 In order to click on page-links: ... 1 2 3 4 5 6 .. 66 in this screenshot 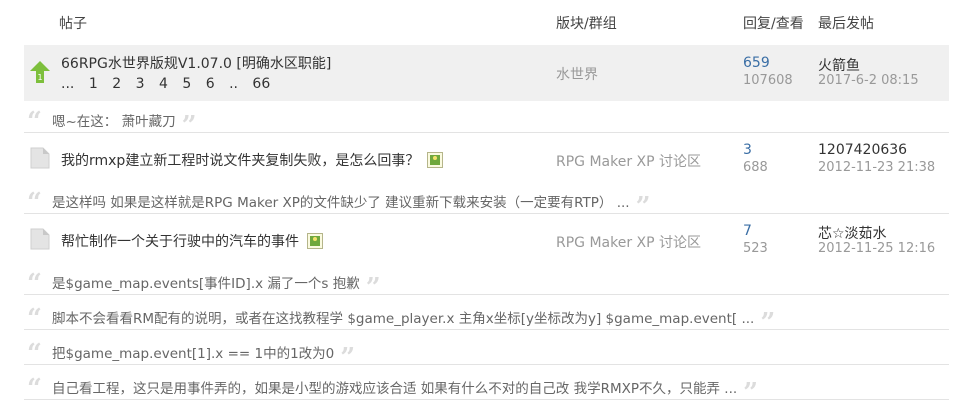, I will do `click(170, 84)`.